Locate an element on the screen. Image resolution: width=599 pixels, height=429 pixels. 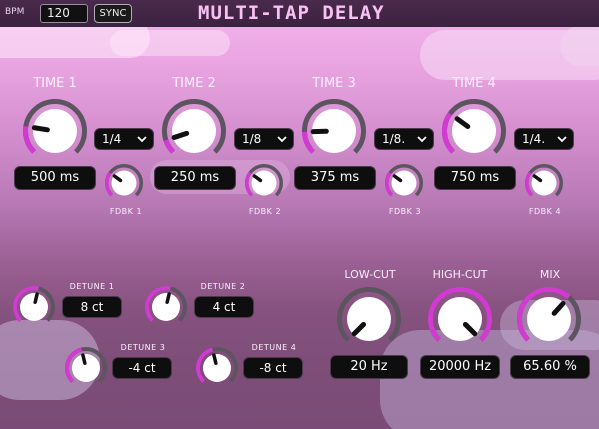
high-cut-knob is located at coordinates (460, 319).